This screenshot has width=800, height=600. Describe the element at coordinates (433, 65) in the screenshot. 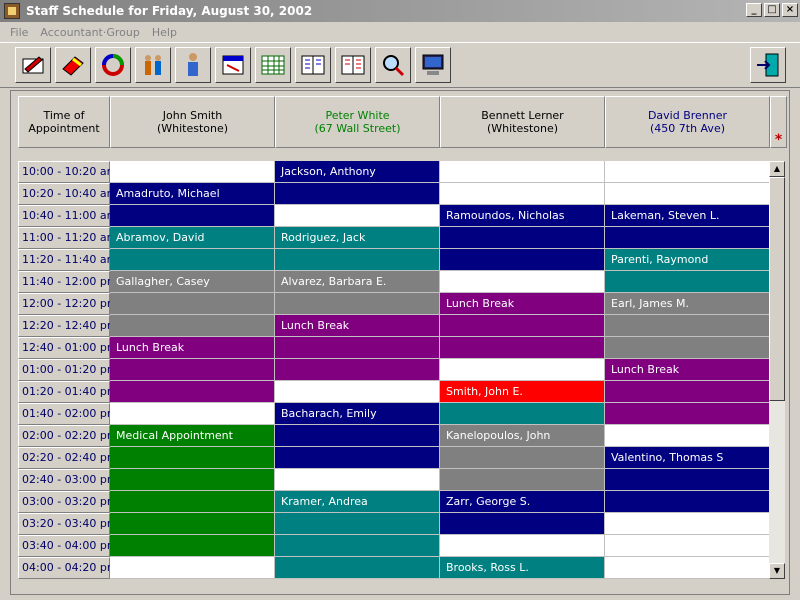

I see `computer-button` at that location.